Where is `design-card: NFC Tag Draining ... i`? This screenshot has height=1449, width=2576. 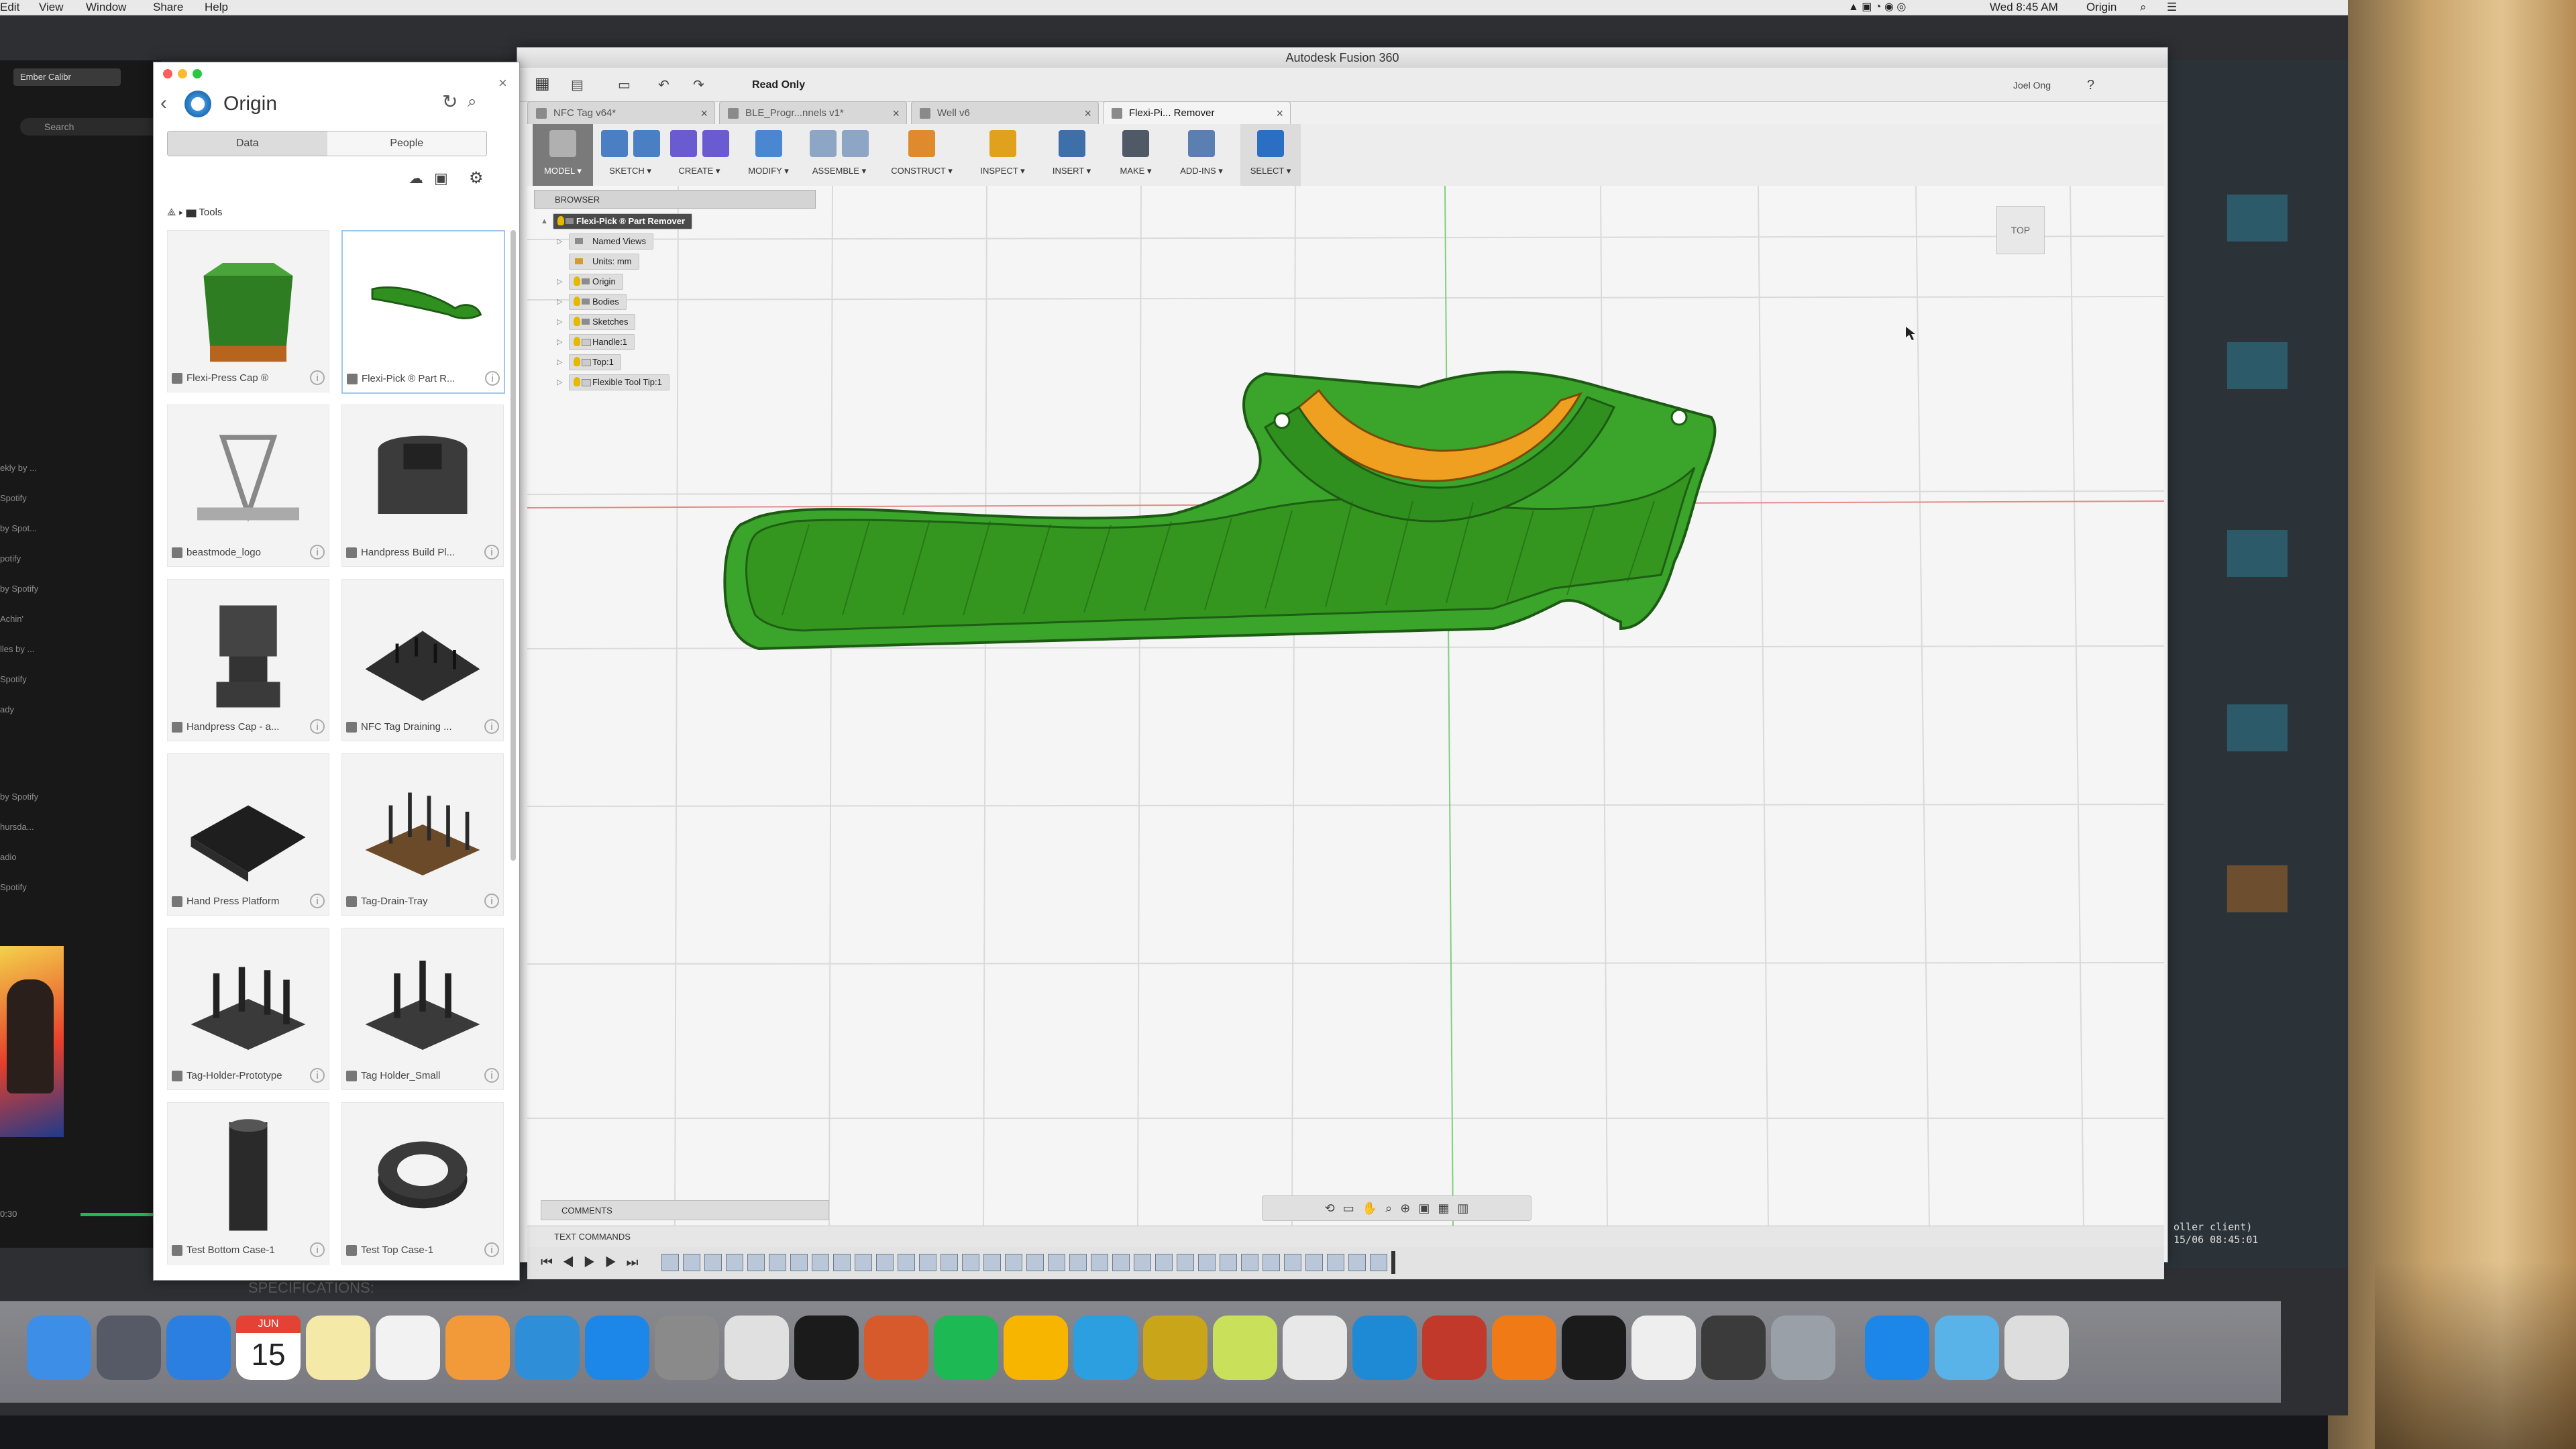
design-card: NFC Tag Draining ... i is located at coordinates (422, 660).